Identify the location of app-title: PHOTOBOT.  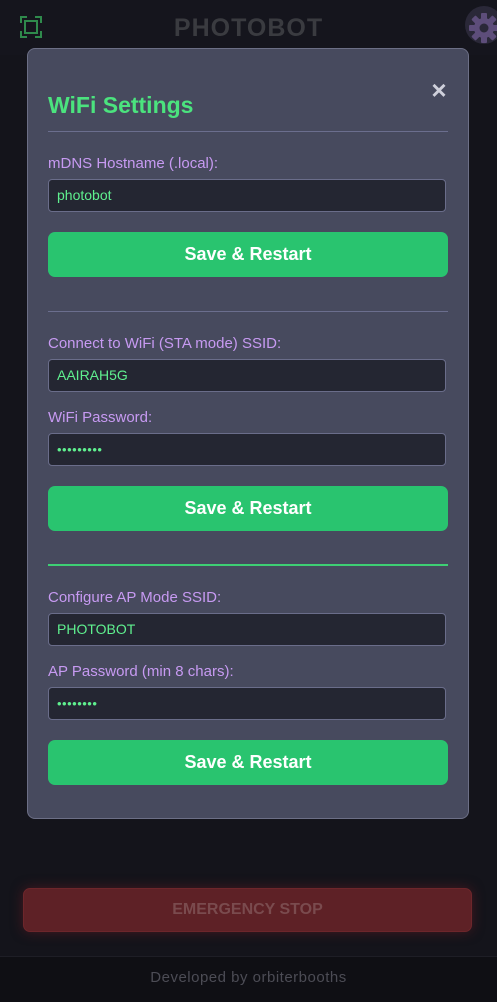
(248, 28).